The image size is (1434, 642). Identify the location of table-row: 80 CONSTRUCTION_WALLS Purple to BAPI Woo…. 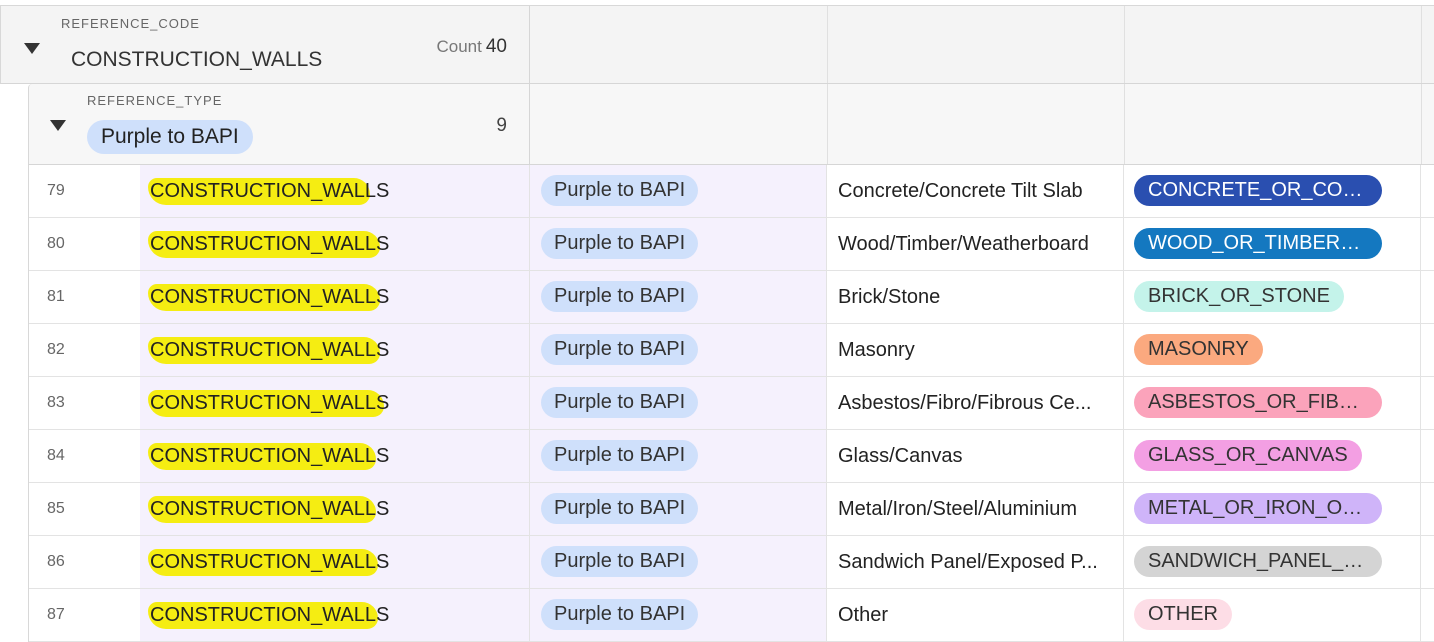
(731, 244).